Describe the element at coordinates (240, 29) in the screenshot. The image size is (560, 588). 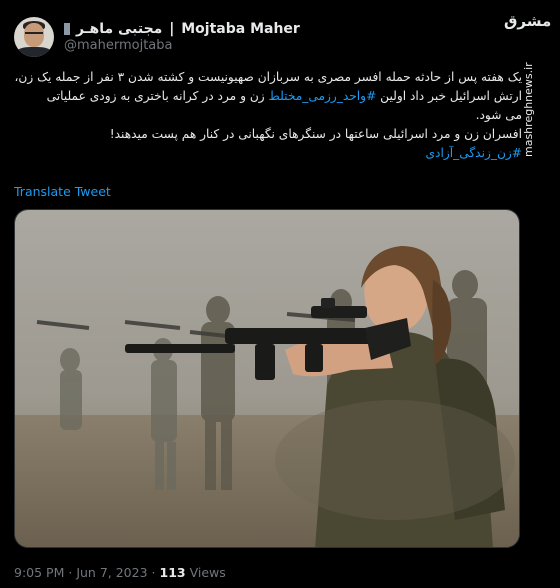
I see `author-display-name: Mojtaba Maher` at that location.